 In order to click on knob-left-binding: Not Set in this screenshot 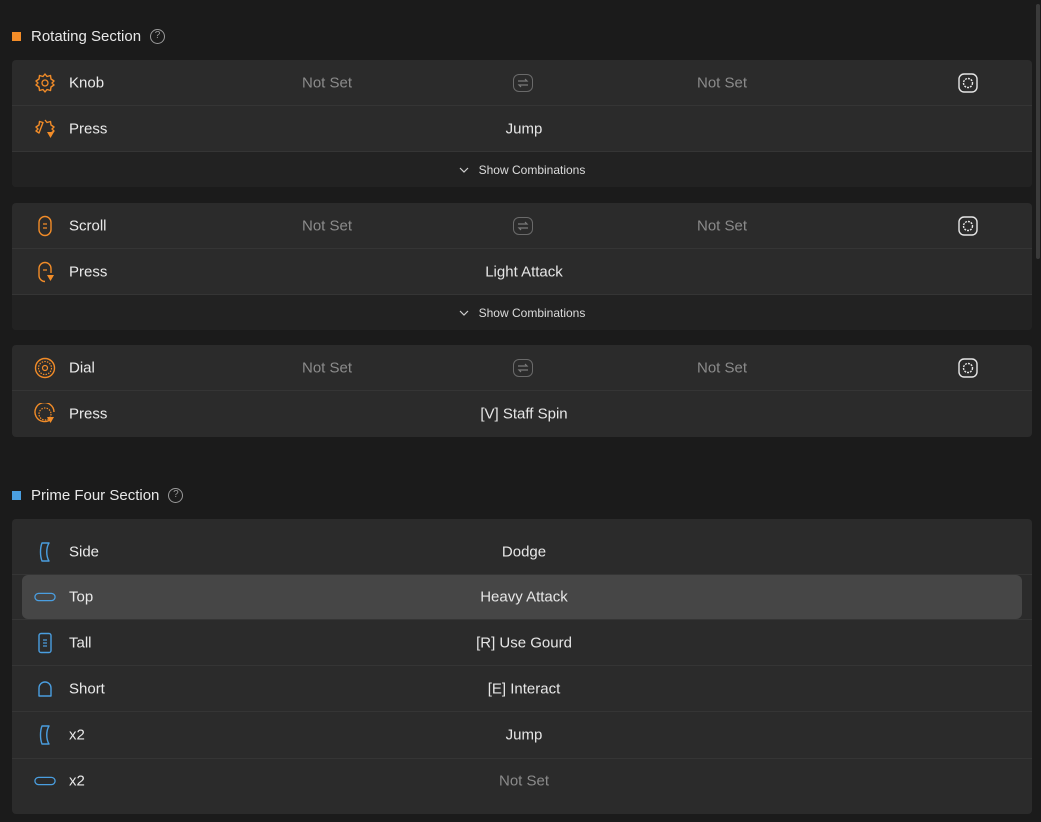, I will do `click(327, 82)`.